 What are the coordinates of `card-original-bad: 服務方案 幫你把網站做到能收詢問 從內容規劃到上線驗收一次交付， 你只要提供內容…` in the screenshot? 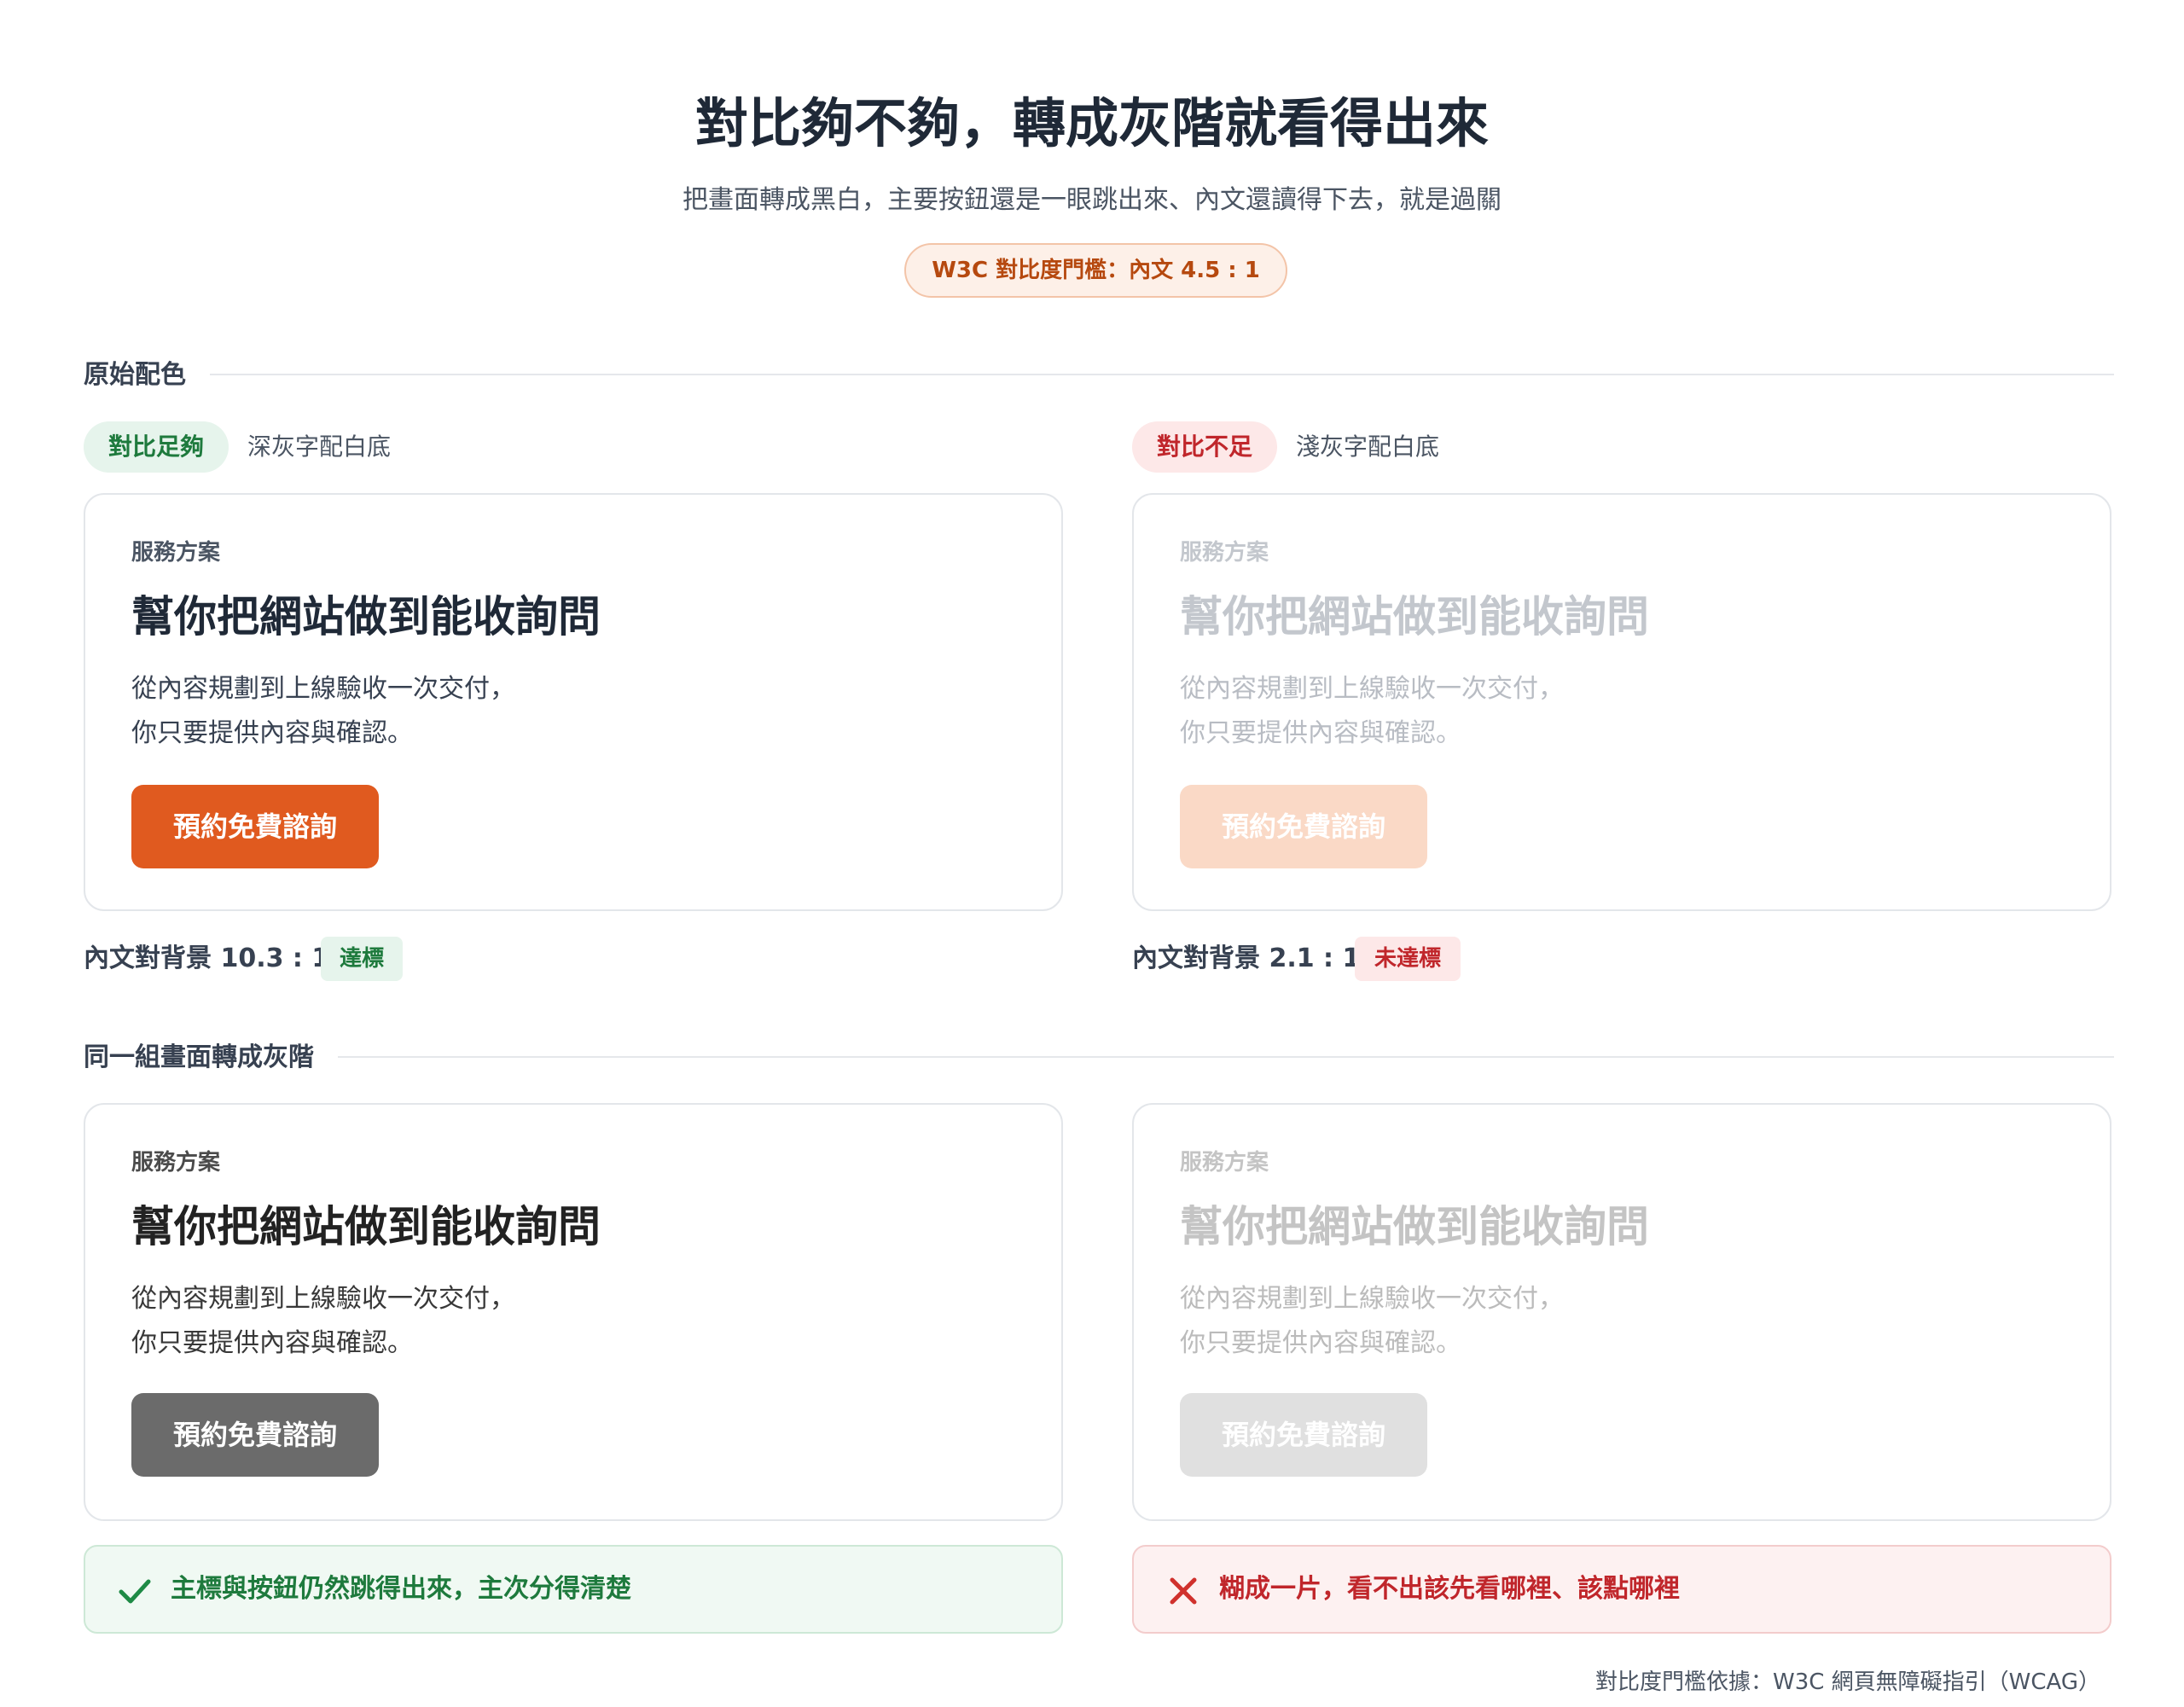 It's located at (1622, 702).